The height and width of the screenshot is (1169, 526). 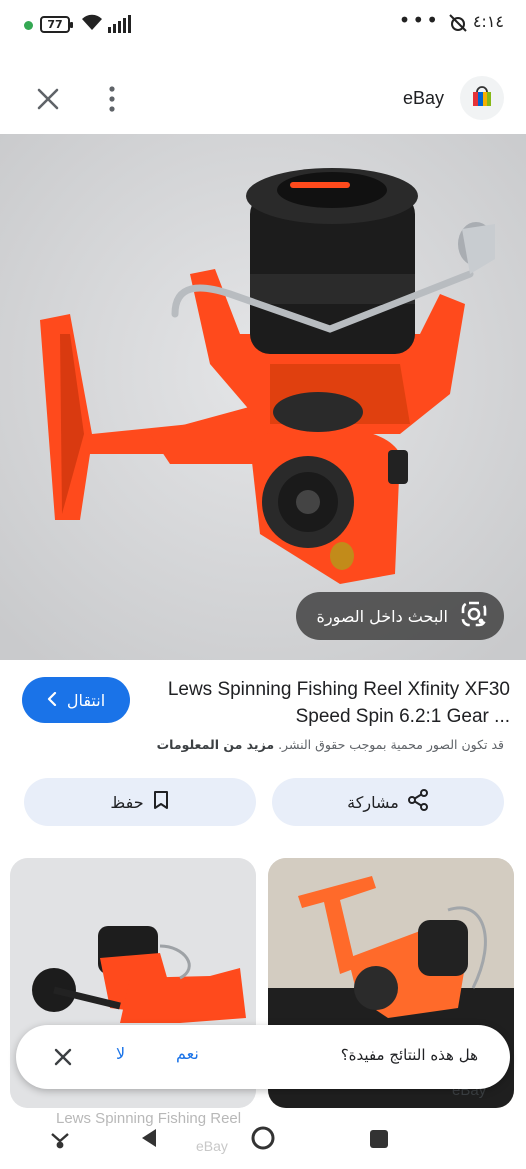 I want to click on shopping-bag-icon, so click(x=482, y=98).